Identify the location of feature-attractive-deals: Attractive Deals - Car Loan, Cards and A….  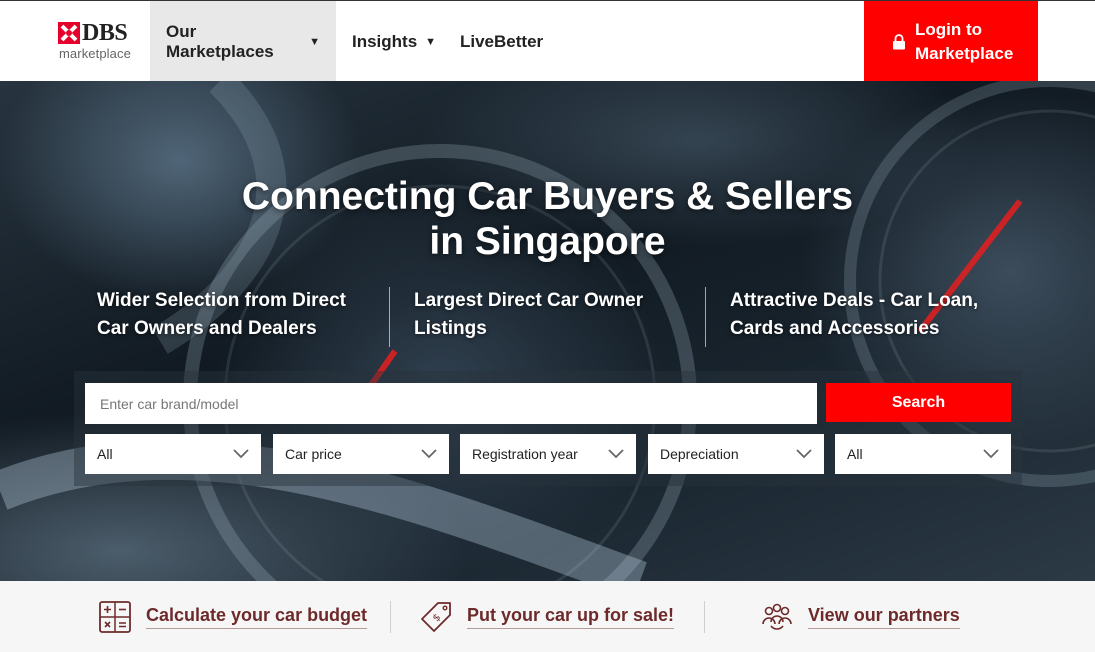
(875, 318).